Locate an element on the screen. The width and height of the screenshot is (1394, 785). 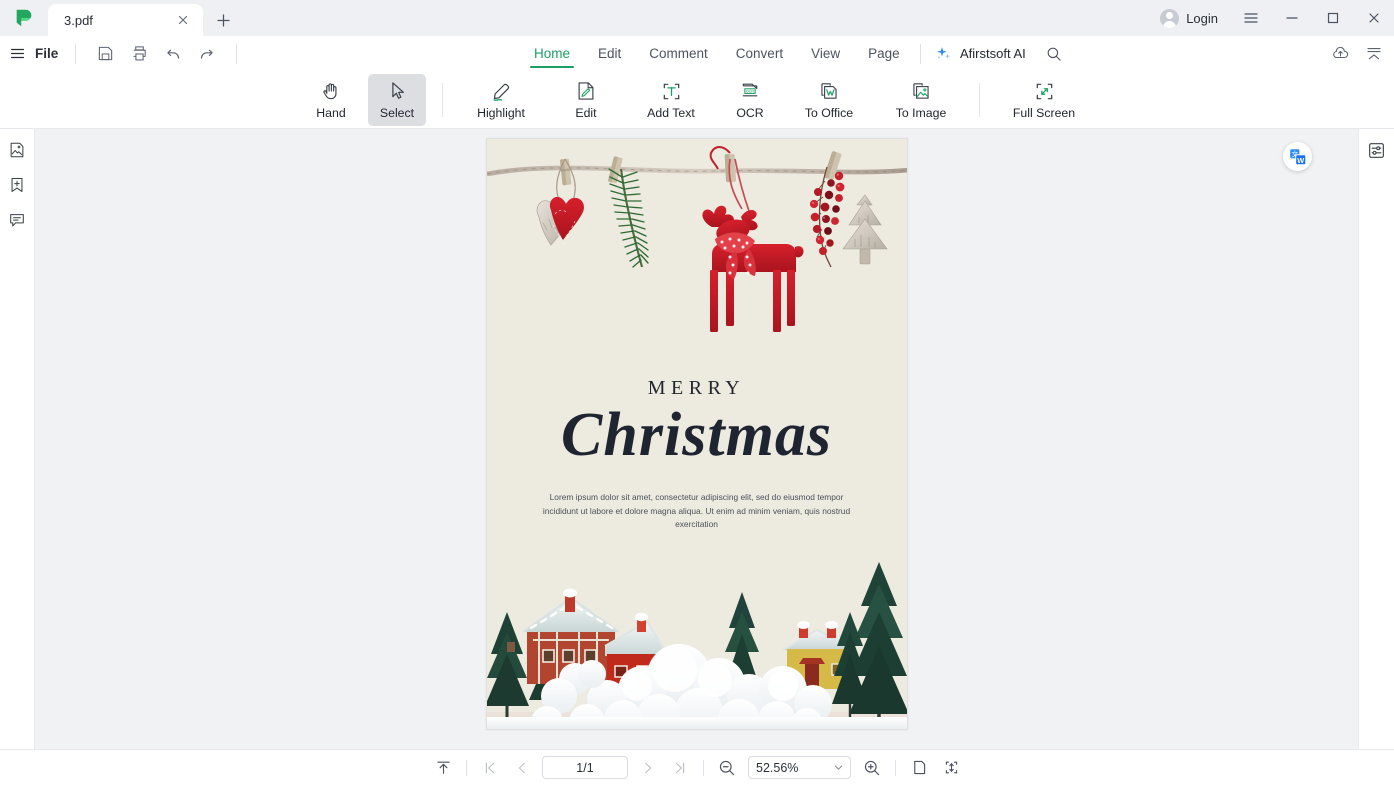
page-number-input: 1/1 is located at coordinates (585, 767).